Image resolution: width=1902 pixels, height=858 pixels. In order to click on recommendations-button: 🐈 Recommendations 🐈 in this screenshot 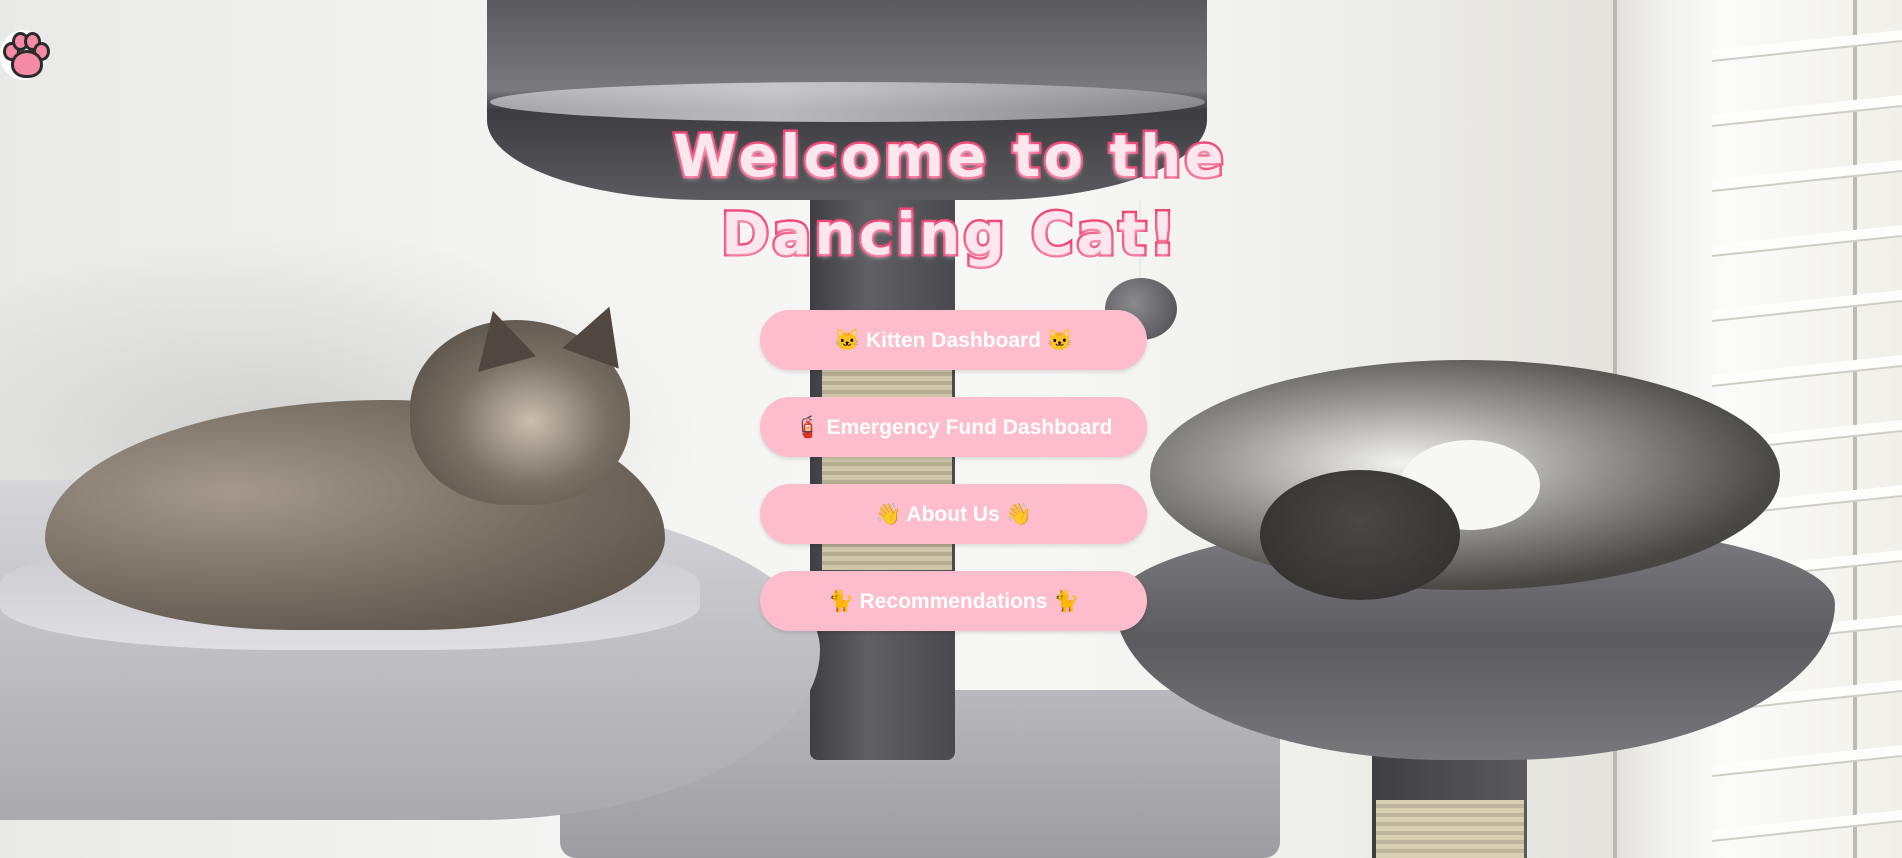, I will do `click(953, 601)`.